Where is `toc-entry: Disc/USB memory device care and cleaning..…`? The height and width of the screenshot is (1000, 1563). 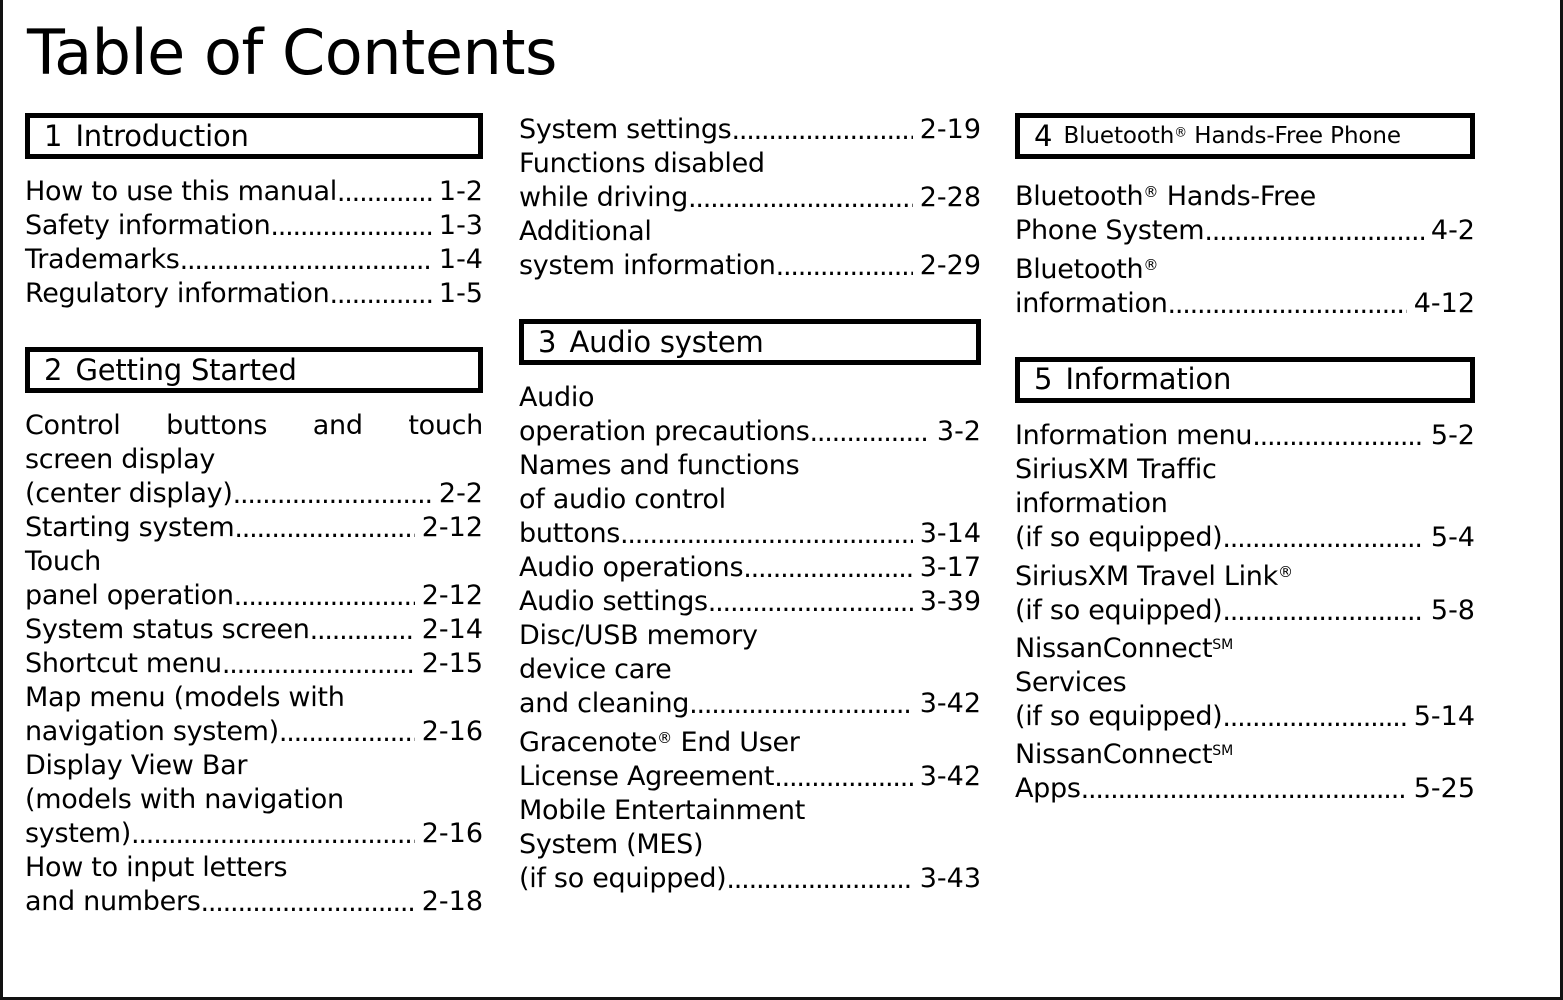
toc-entry: Disc/USB memory device care and cleaning..… is located at coordinates (750, 670).